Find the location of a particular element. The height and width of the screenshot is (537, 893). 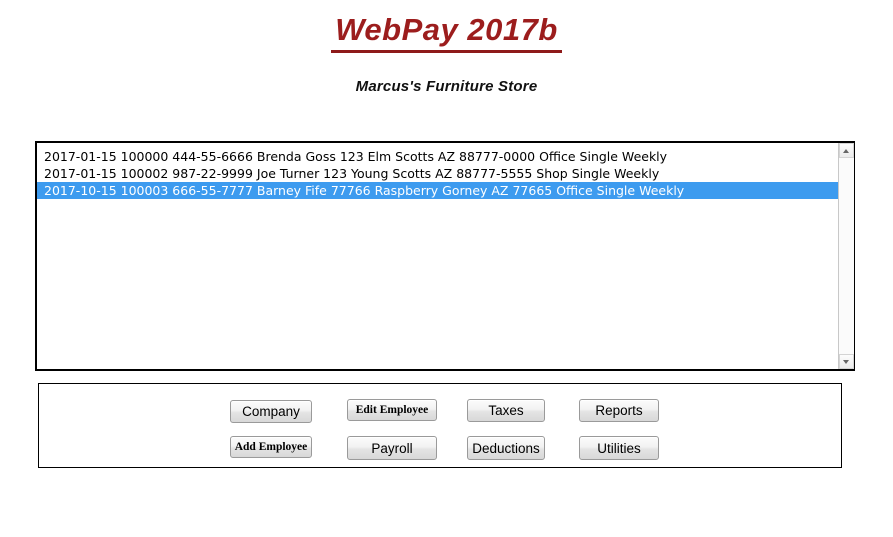

deductions-button: Deductions is located at coordinates (506, 448).